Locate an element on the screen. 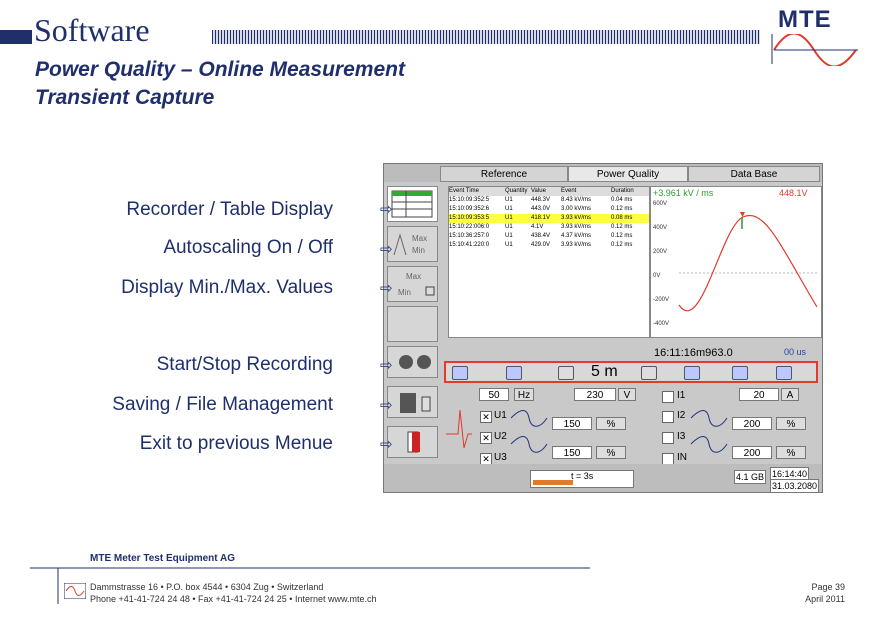 Image resolution: width=891 pixels, height=630 pixels. recorder-table-button is located at coordinates (412, 204).